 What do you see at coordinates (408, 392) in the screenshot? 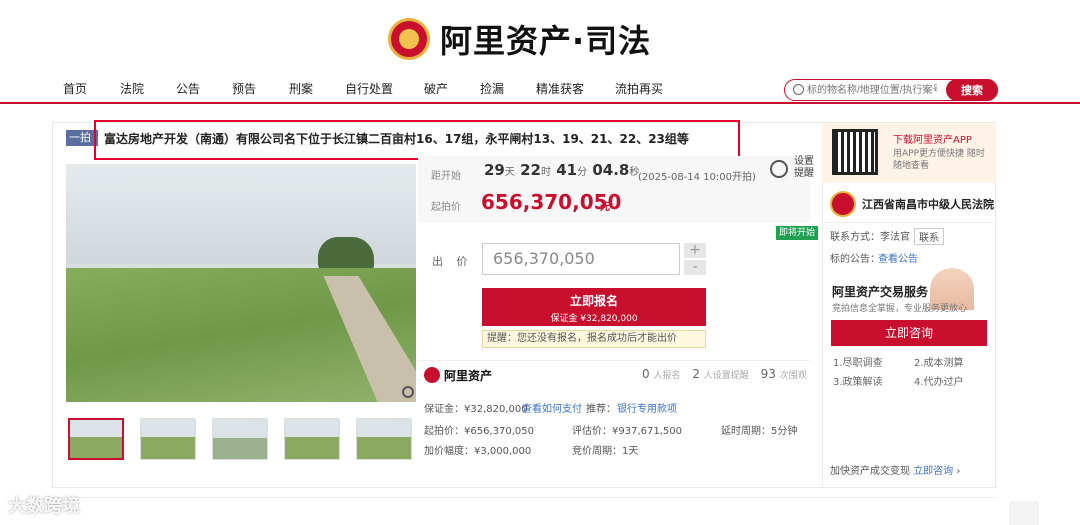
I see `zoom-icon` at bounding box center [408, 392].